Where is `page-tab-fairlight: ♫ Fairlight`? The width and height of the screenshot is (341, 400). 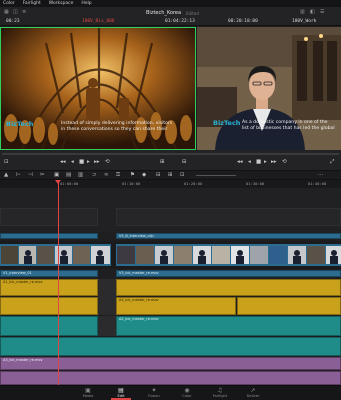 page-tab-fairlight: ♫ Fairlight is located at coordinates (220, 392).